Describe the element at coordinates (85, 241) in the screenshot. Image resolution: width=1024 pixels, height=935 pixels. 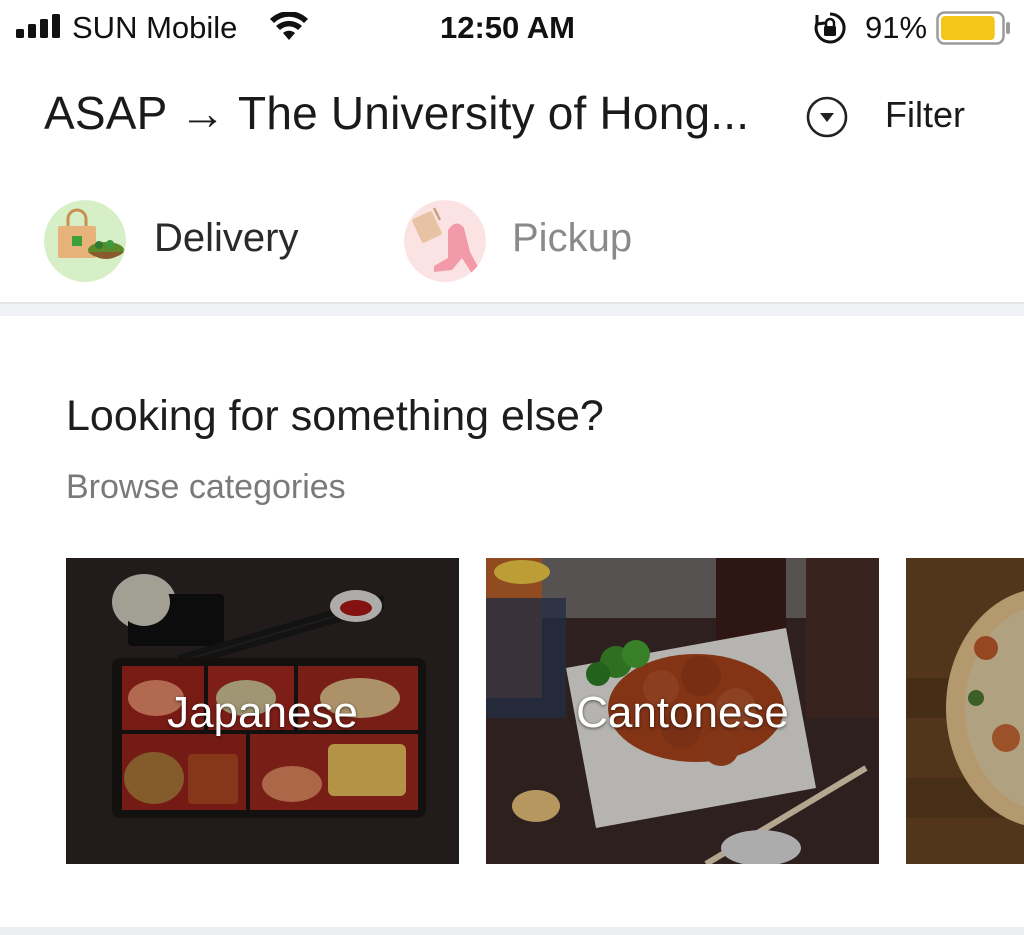
I see `delivery-bag-icon` at that location.